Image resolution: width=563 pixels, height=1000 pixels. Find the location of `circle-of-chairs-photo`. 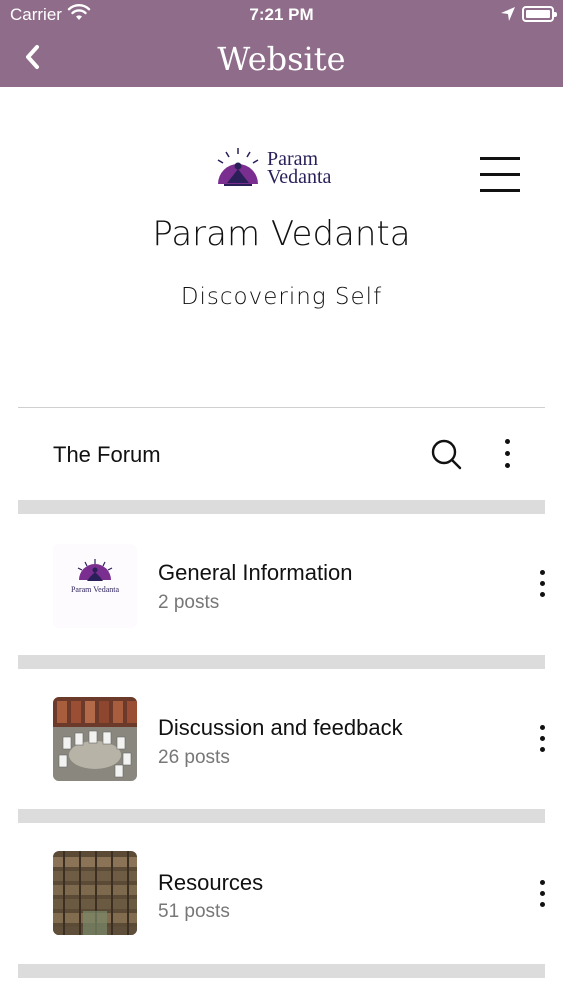

circle-of-chairs-photo is located at coordinates (95, 739).